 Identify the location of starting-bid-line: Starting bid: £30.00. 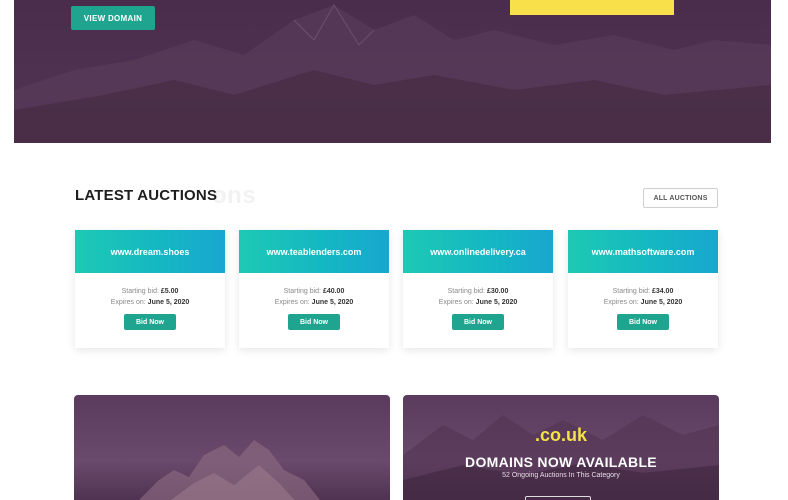
(478, 291).